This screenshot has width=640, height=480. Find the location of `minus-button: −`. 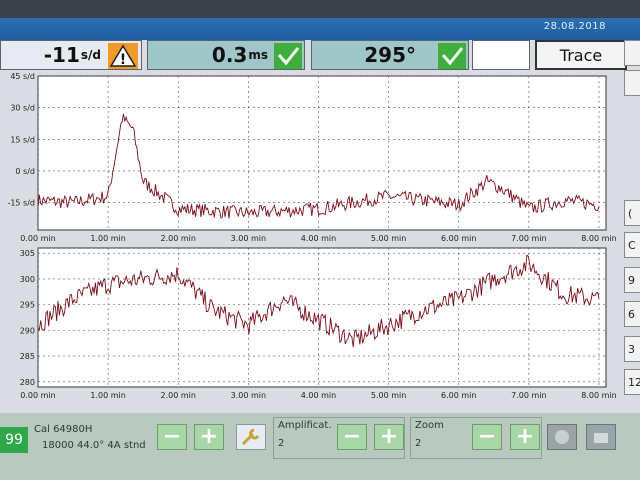

minus-button: − is located at coordinates (172, 437).